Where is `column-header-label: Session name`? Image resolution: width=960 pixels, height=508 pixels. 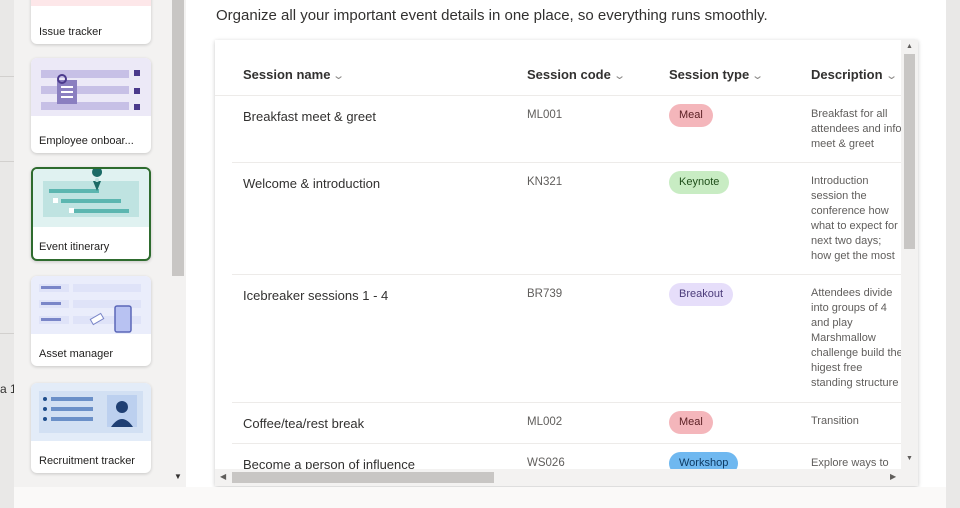 column-header-label: Session name is located at coordinates (287, 74).